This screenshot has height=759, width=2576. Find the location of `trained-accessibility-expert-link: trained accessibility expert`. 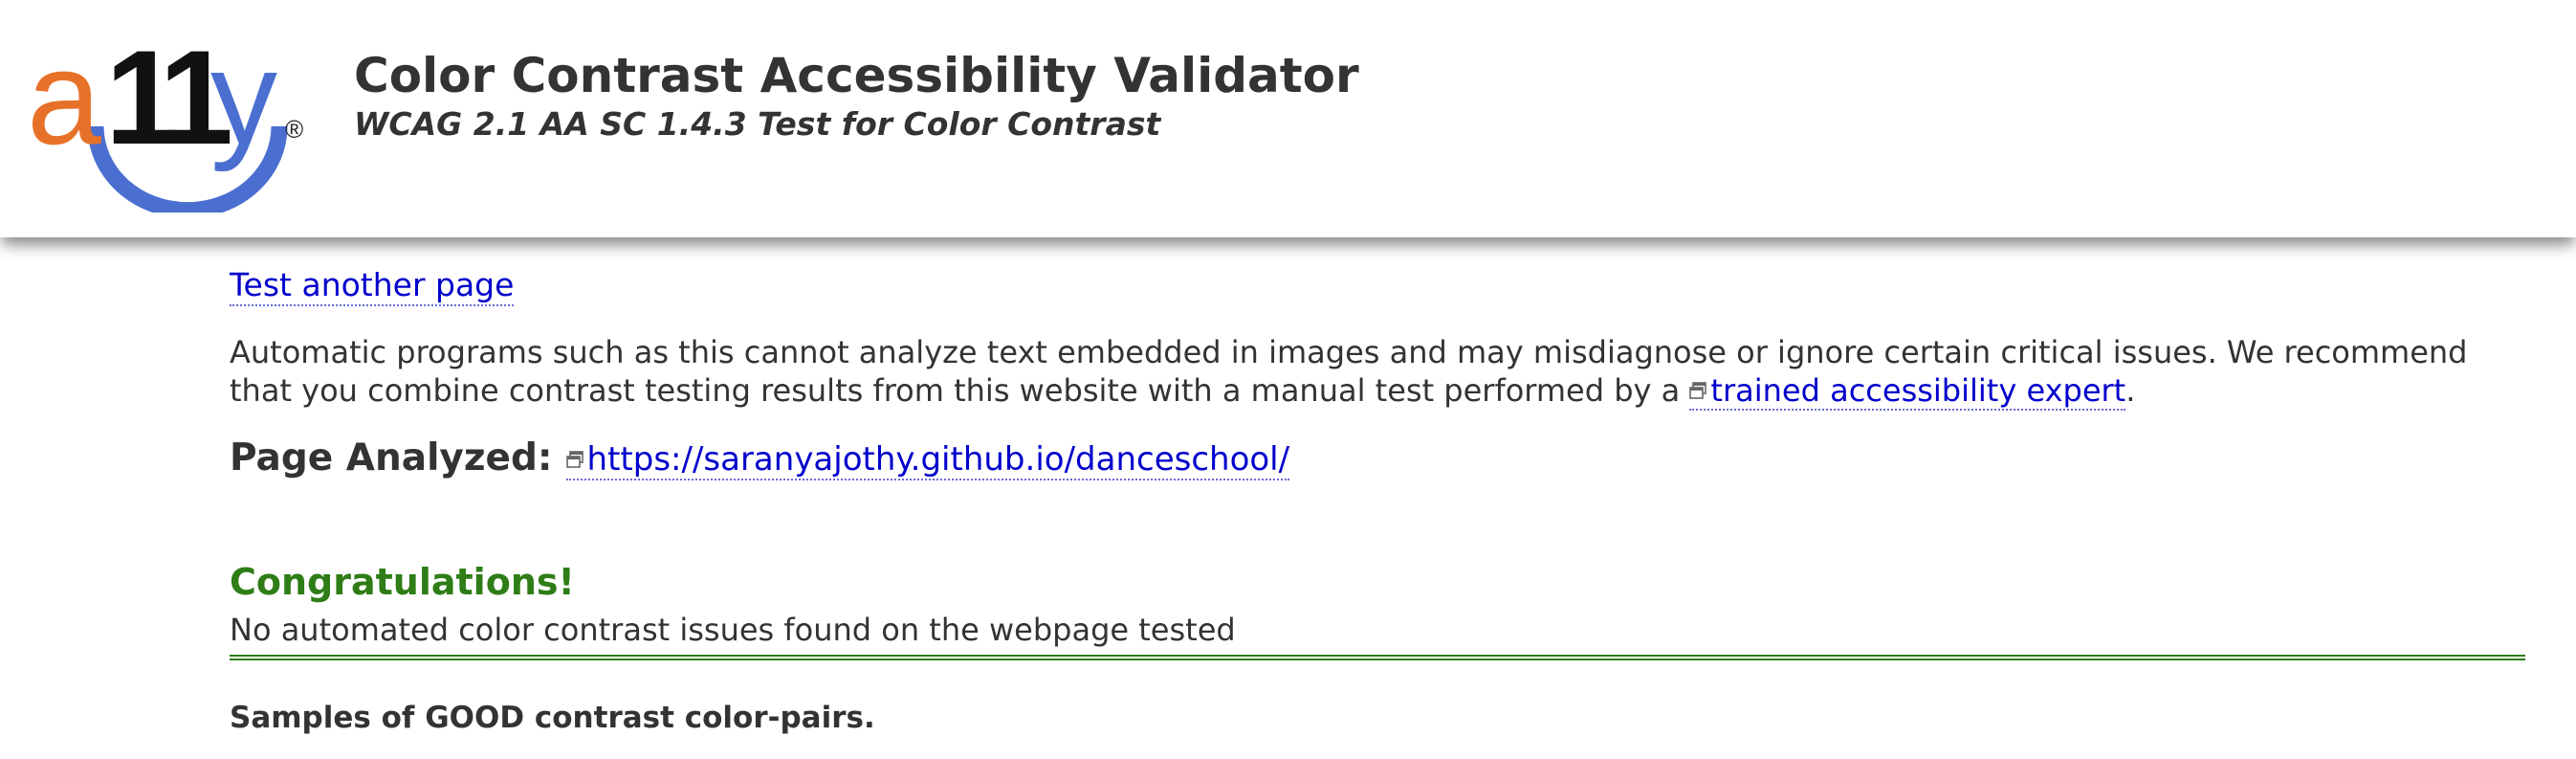

trained-accessibility-expert-link: trained accessibility expert is located at coordinates (1908, 391).